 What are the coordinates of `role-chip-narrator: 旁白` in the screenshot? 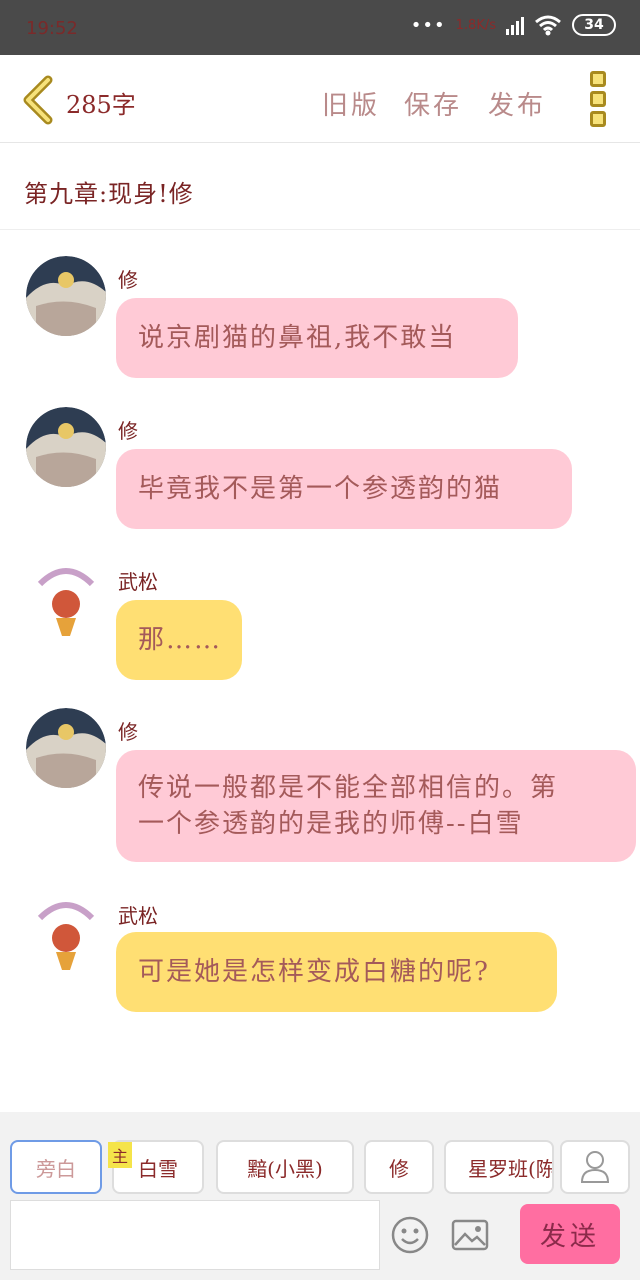 It's located at (56, 1167).